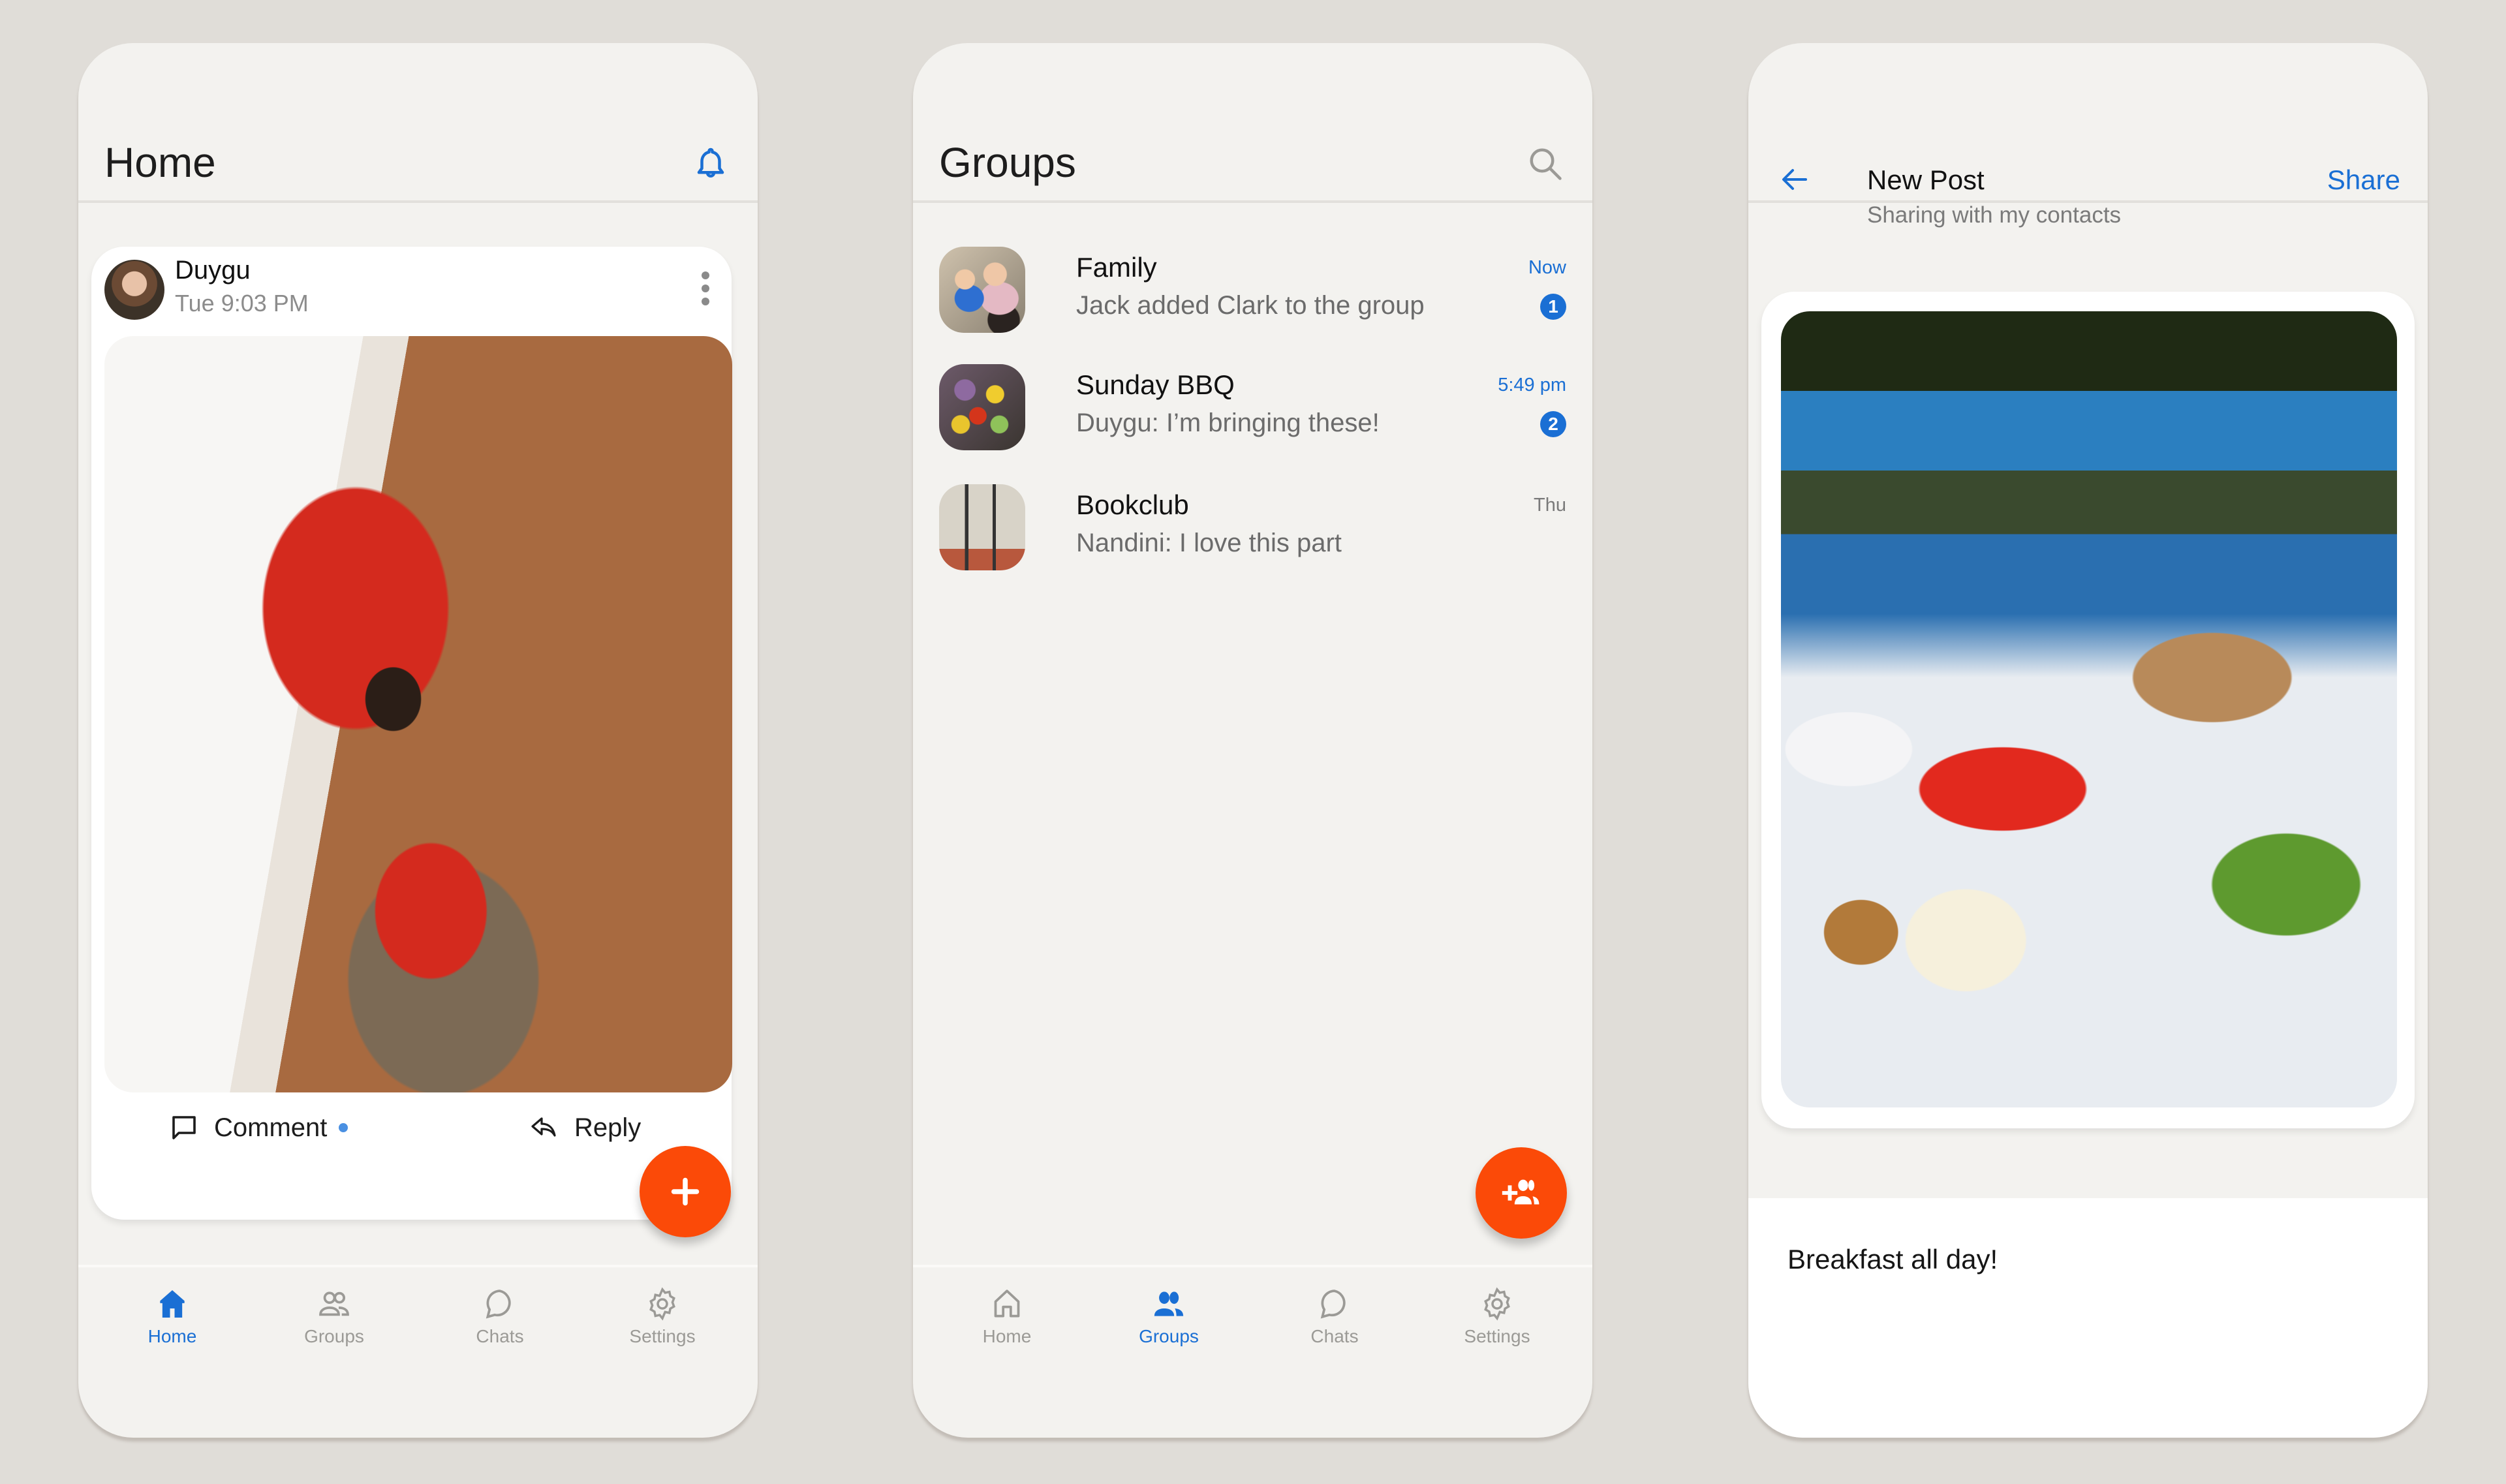 The width and height of the screenshot is (2506, 1484). I want to click on caption-text: Breakfast all day!, so click(1892, 1259).